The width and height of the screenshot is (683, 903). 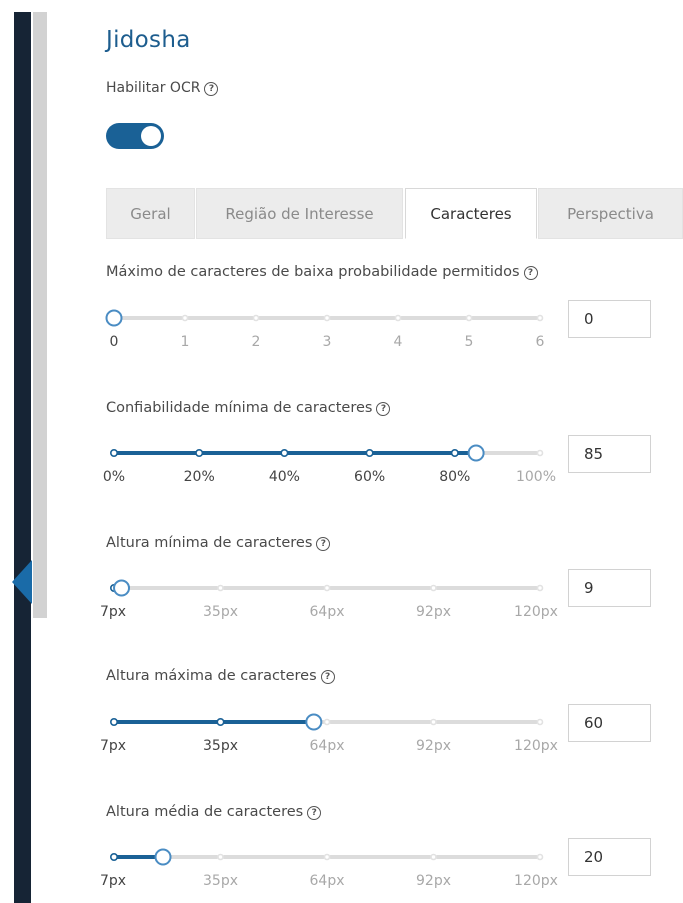 What do you see at coordinates (609, 588) in the screenshot?
I see `min-height-input: 9` at bounding box center [609, 588].